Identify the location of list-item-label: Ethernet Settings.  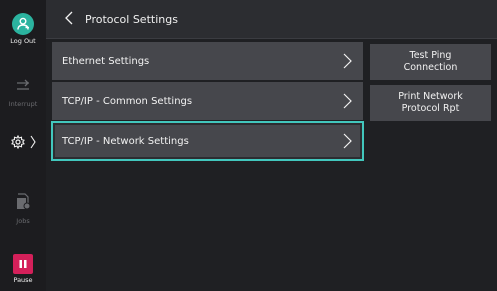
(106, 61).